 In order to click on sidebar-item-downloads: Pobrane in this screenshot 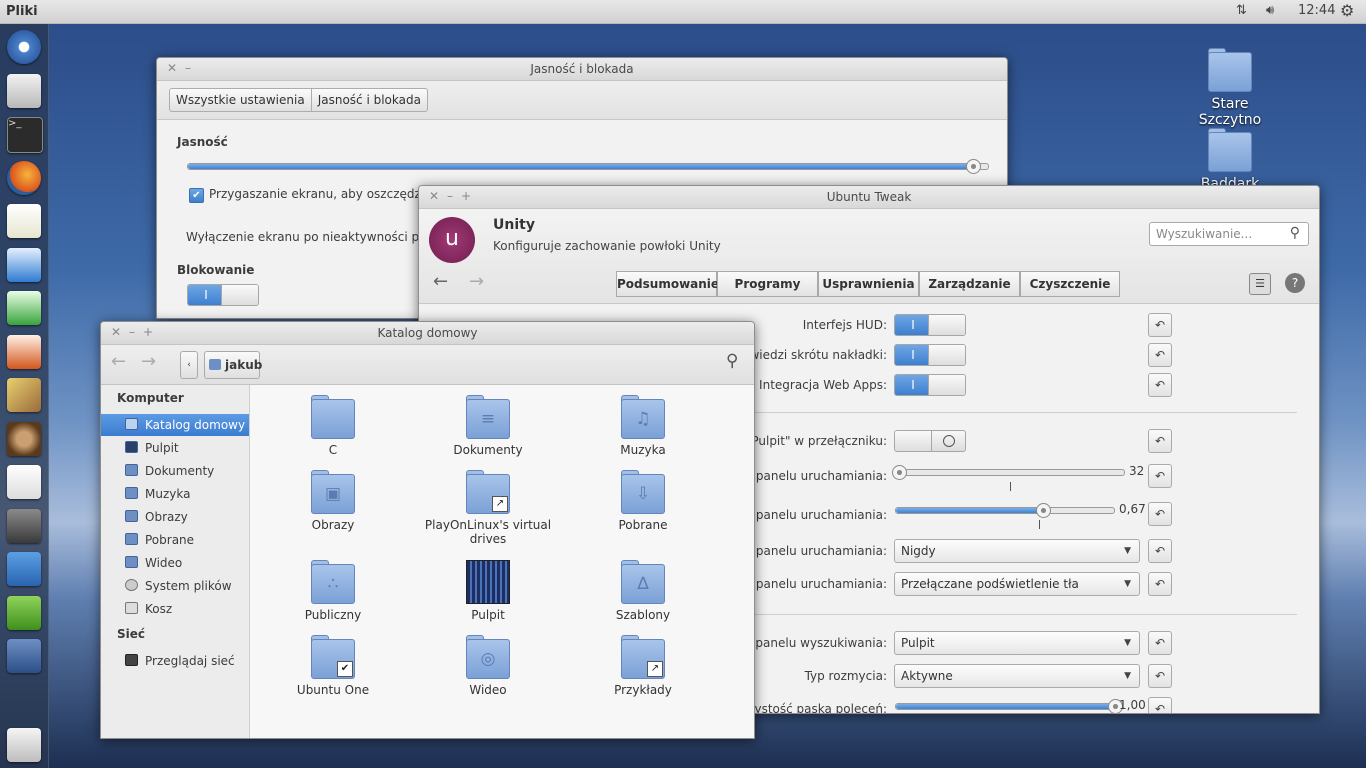, I will do `click(175, 540)`.